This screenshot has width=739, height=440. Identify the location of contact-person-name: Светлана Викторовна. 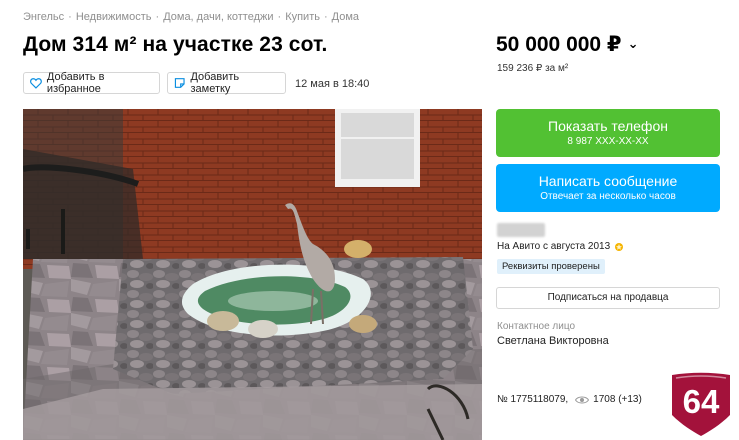
(553, 341).